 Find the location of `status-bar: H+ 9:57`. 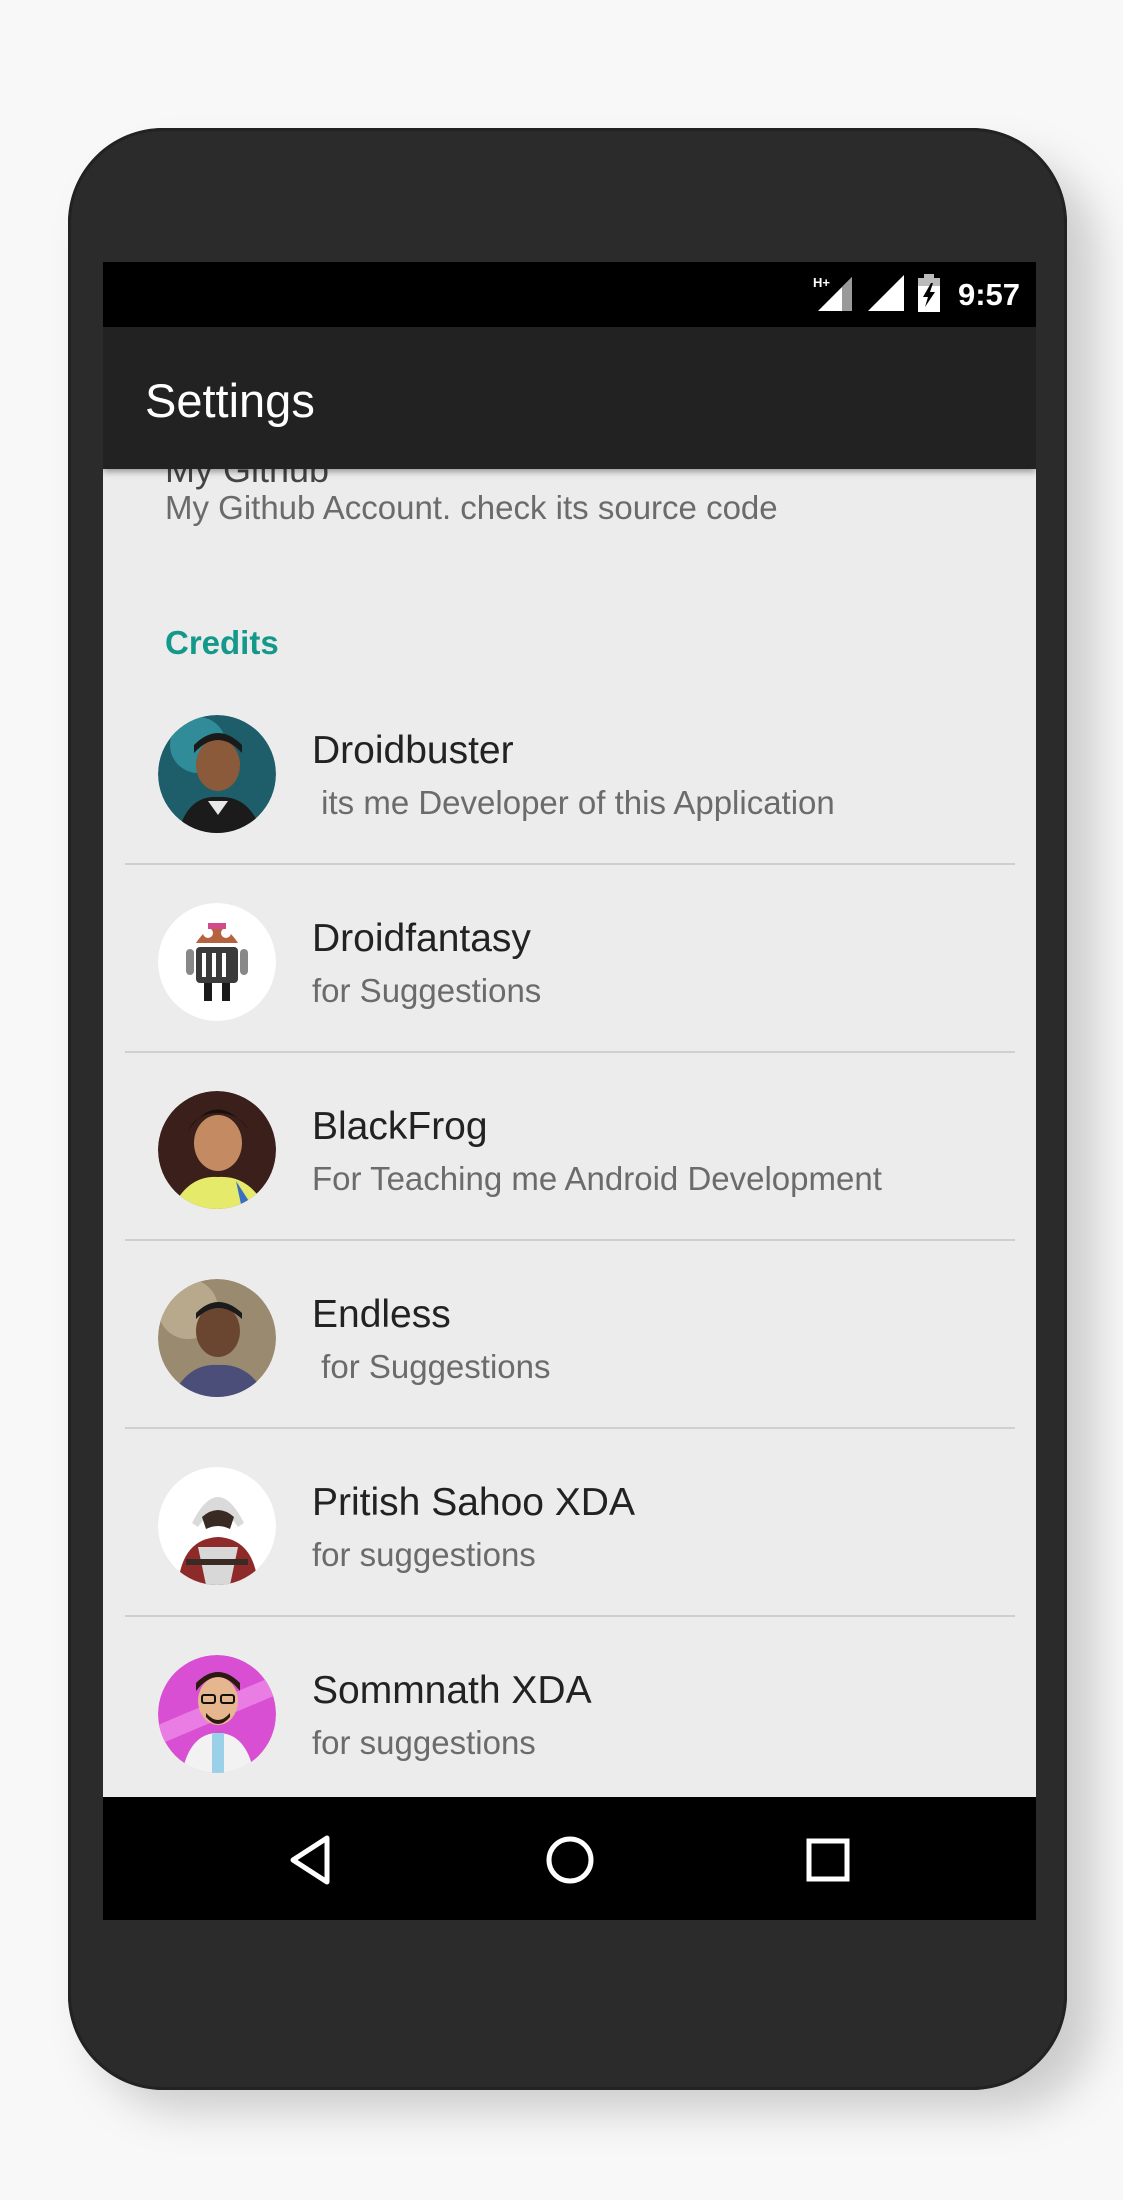

status-bar: H+ 9:57 is located at coordinates (569, 294).